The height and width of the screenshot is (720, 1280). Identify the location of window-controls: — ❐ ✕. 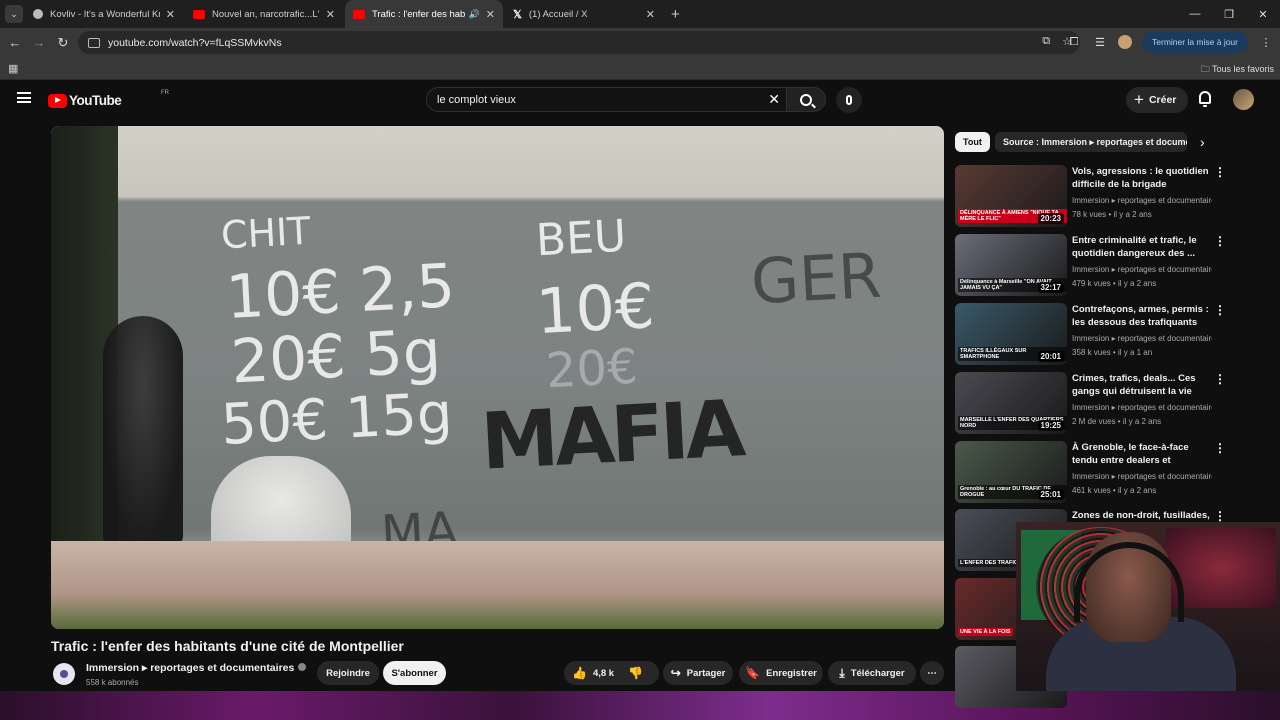
(1229, 14).